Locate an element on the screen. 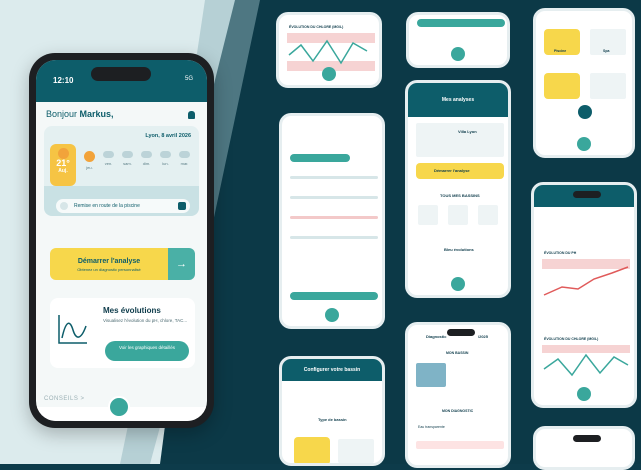 The width and height of the screenshot is (641, 470). mini-alert is located at coordinates (460, 445).